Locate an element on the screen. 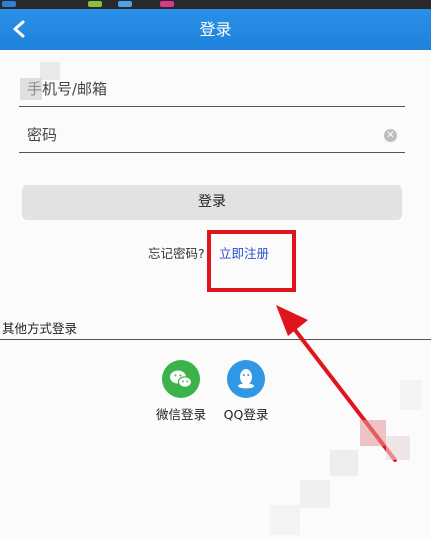 Image resolution: width=431 pixels, height=539 pixels. other-login-title: 其他方式登录 is located at coordinates (40, 328).